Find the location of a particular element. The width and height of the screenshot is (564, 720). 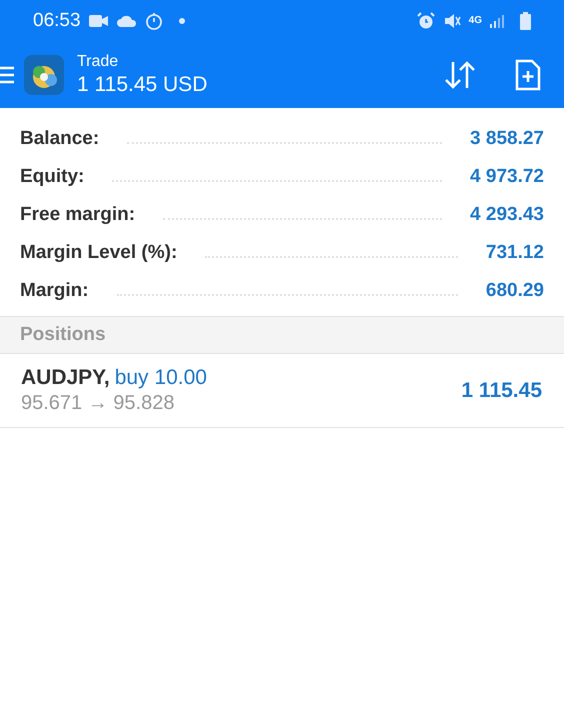

sort-icon is located at coordinates (460, 75).